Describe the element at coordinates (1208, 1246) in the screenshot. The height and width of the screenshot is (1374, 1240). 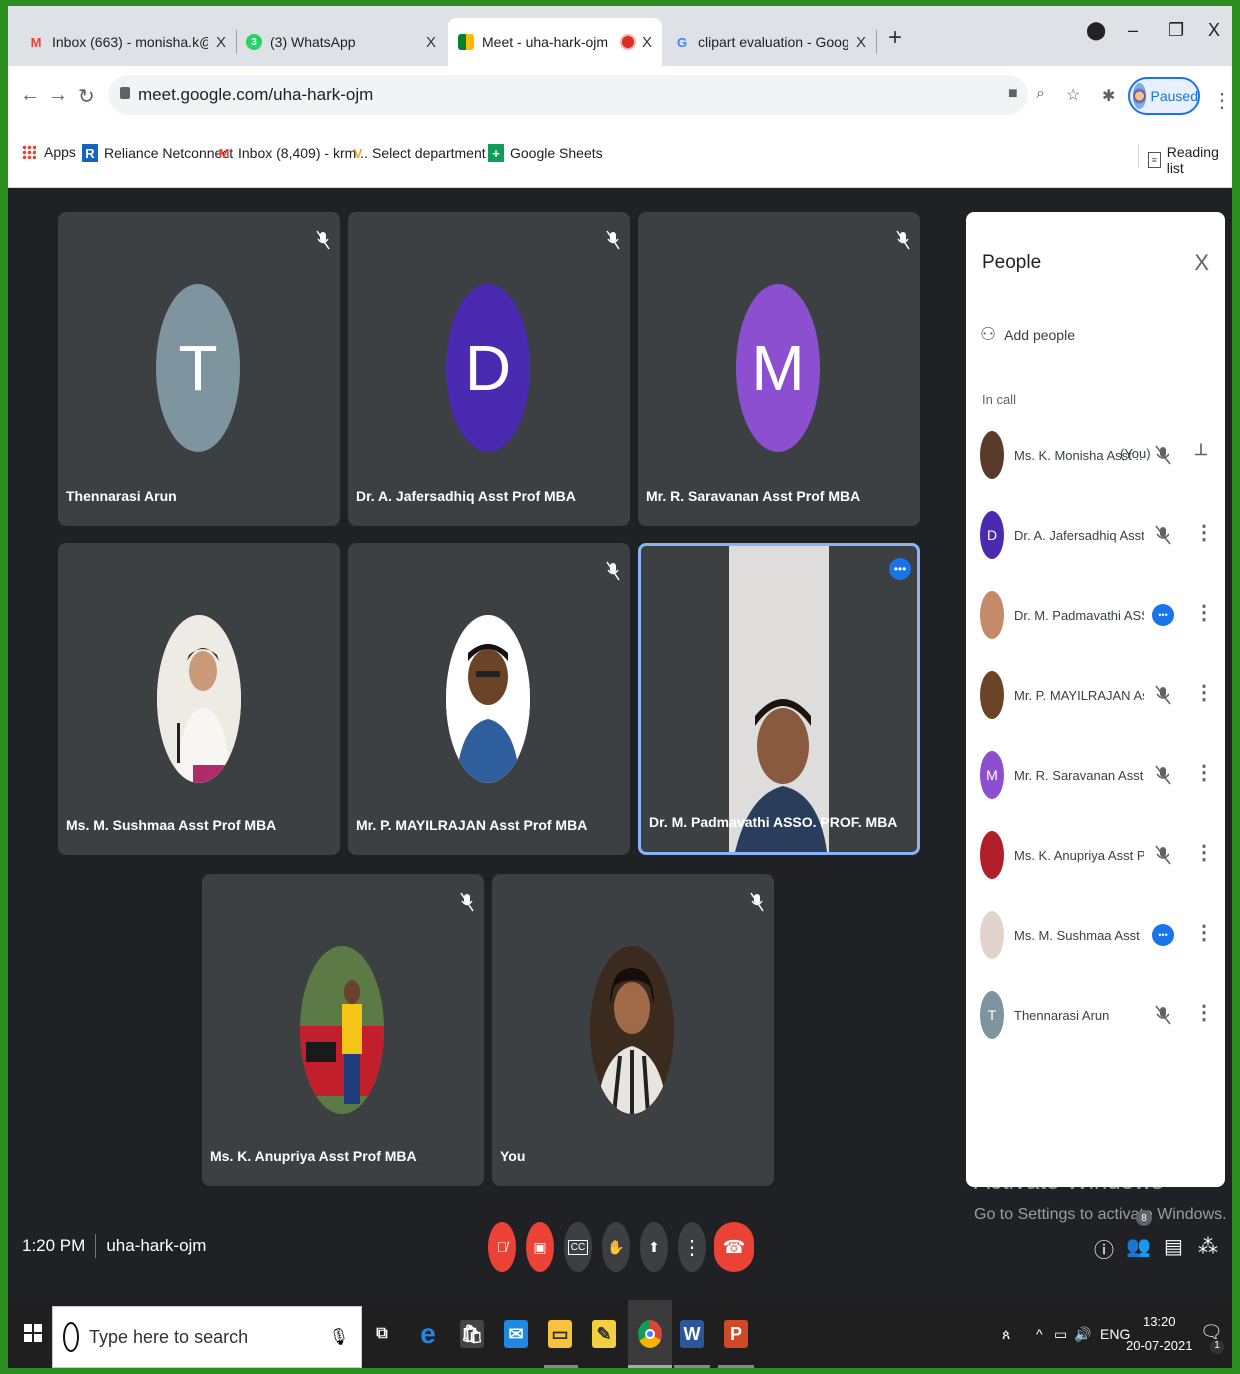
I see `activities-icon: ⁂` at that location.